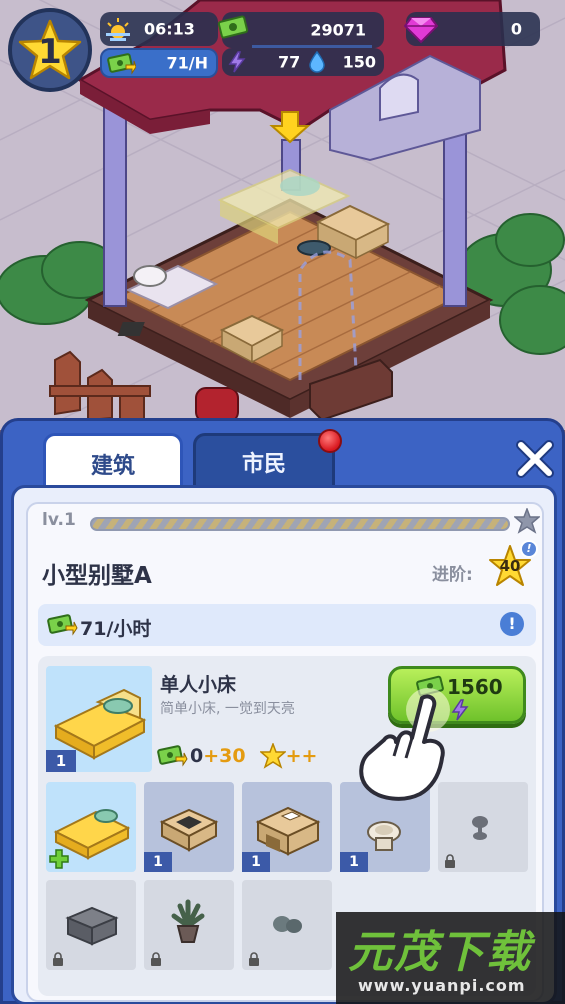 The height and width of the screenshot is (1004, 565). What do you see at coordinates (330, 441) in the screenshot?
I see `notification-dot` at bounding box center [330, 441].